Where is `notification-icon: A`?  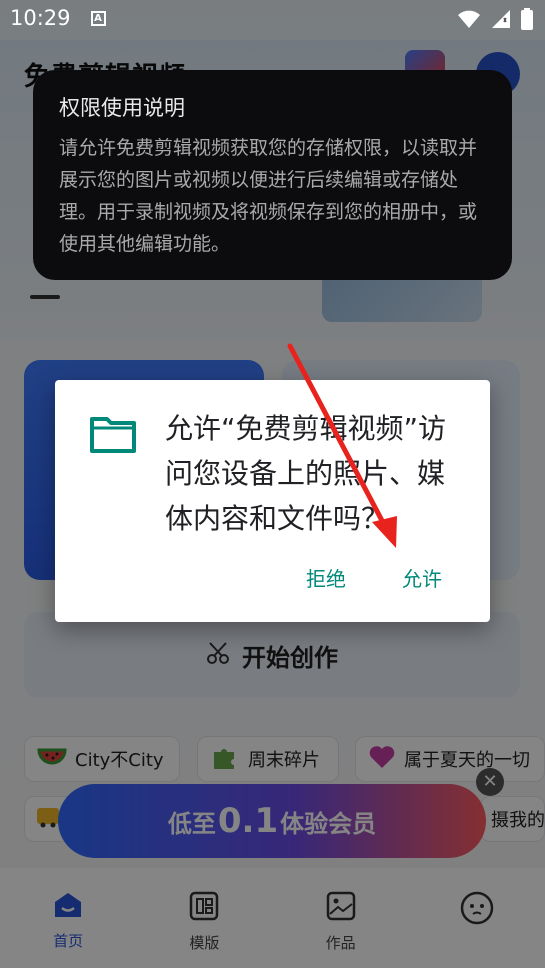
notification-icon: A is located at coordinates (98, 18).